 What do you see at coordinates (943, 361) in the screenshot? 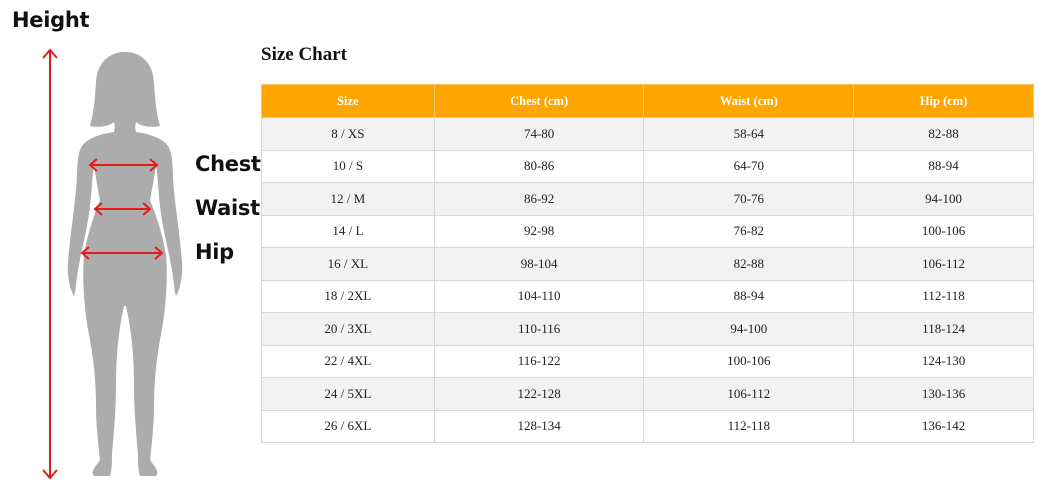
I see `cell-hip: 124-130` at bounding box center [943, 361].